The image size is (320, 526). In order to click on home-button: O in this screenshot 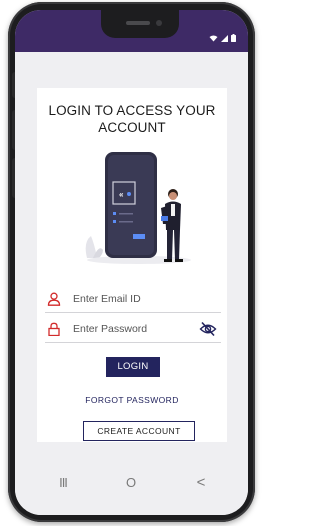, I will do `click(131, 483)`.